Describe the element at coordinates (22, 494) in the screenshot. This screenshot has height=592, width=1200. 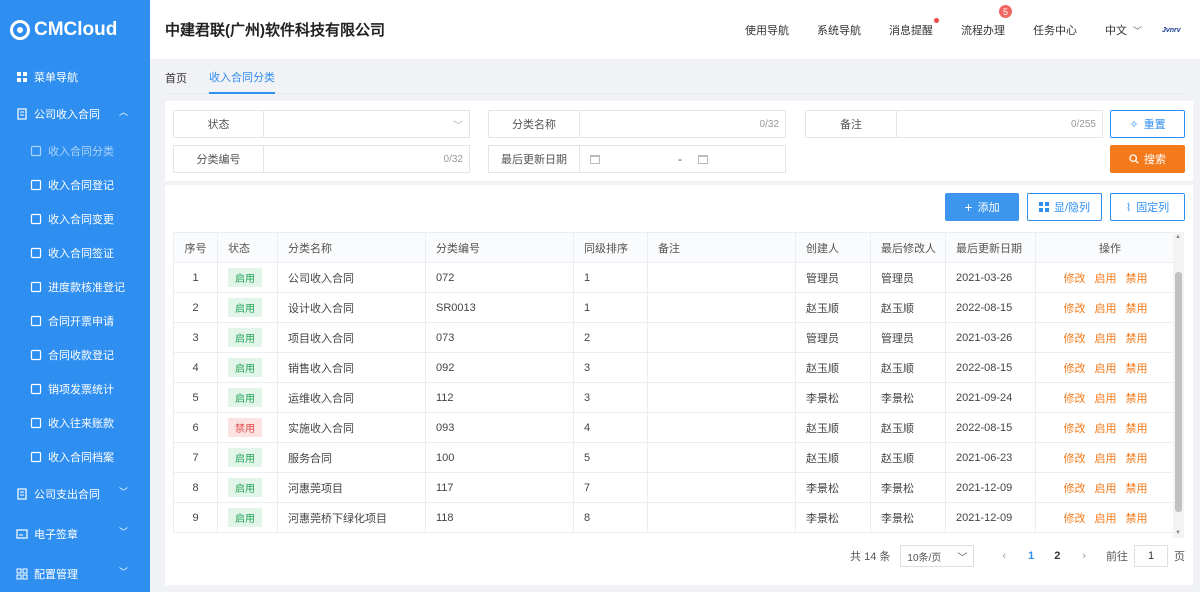
I see `document-icon` at that location.